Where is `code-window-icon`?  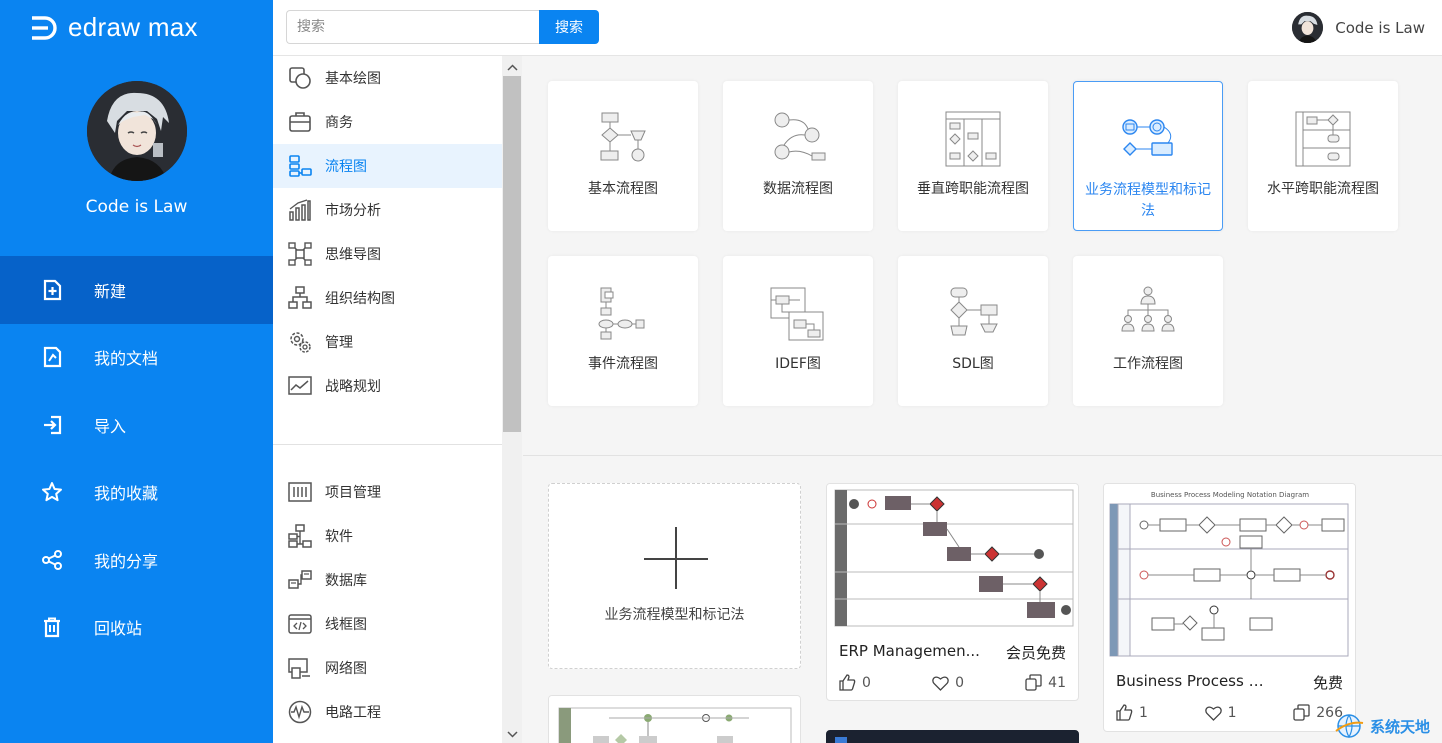 code-window-icon is located at coordinates (300, 624).